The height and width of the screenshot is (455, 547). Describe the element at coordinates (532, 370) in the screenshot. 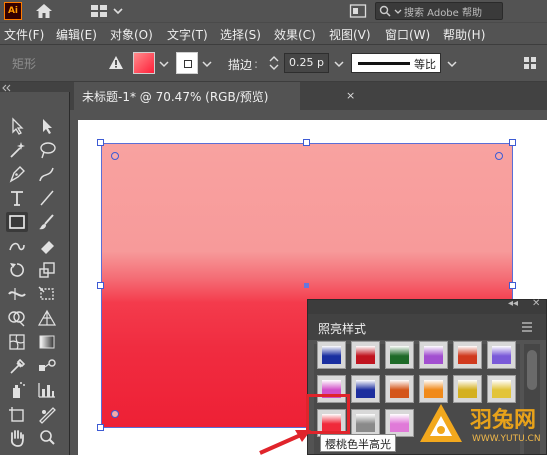

I see `scrollbar-thumb` at that location.